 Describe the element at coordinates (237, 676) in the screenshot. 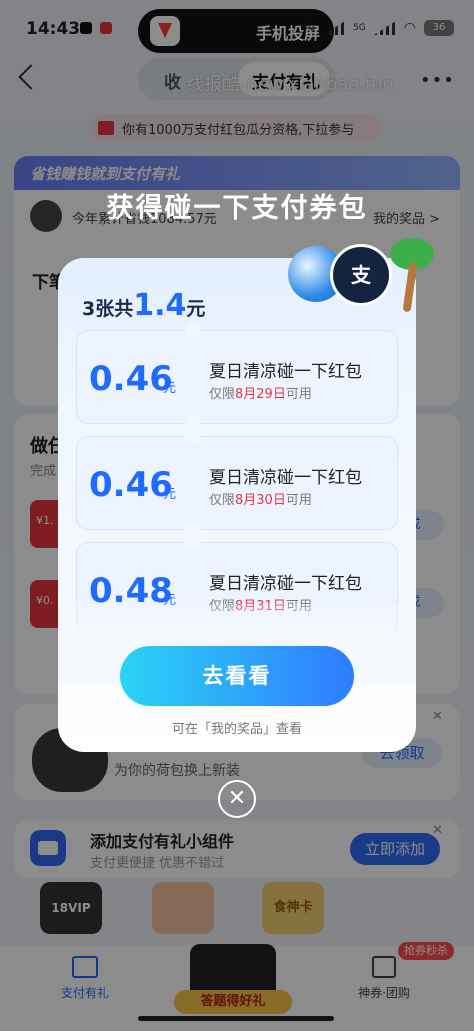

I see `view-coupons-button: 去看看` at that location.